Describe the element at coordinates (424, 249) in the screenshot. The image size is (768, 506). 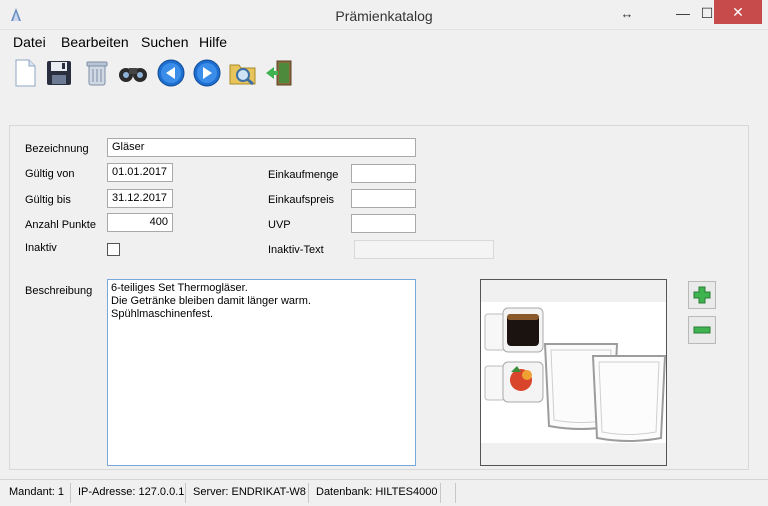
I see `inaktiv-text-field` at that location.